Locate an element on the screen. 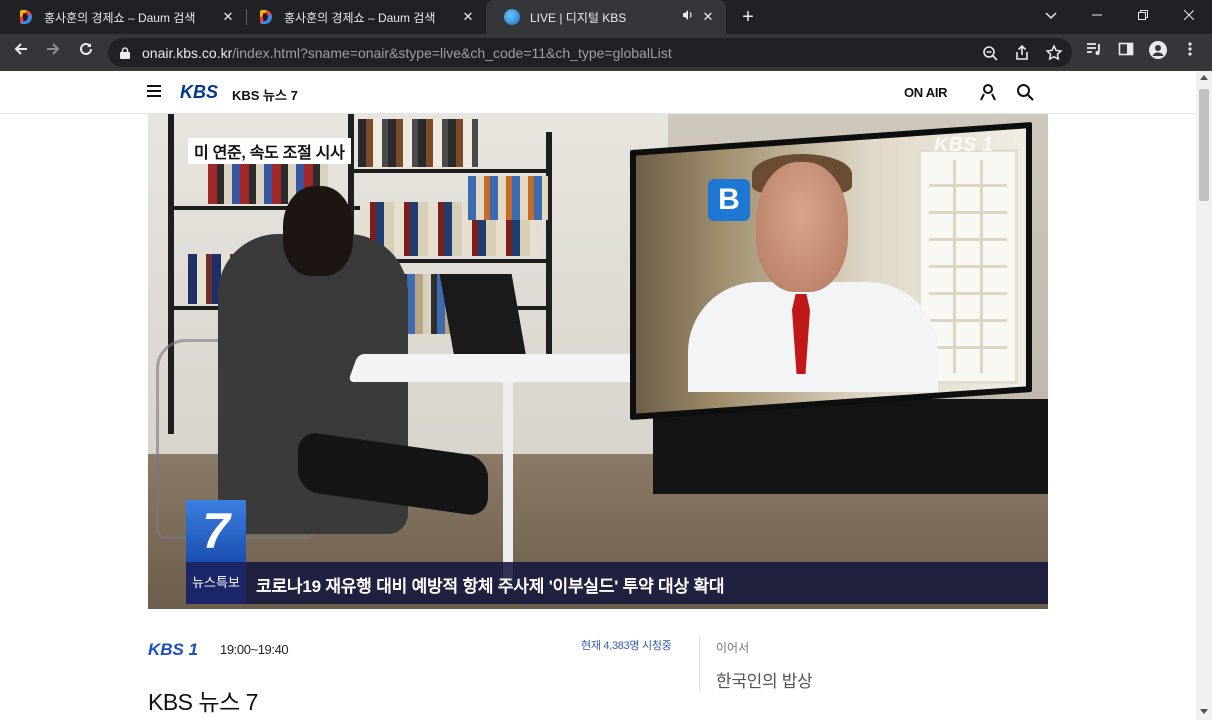 Image resolution: width=1212 pixels, height=720 pixels. scroll-thumb is located at coordinates (1204, 145).